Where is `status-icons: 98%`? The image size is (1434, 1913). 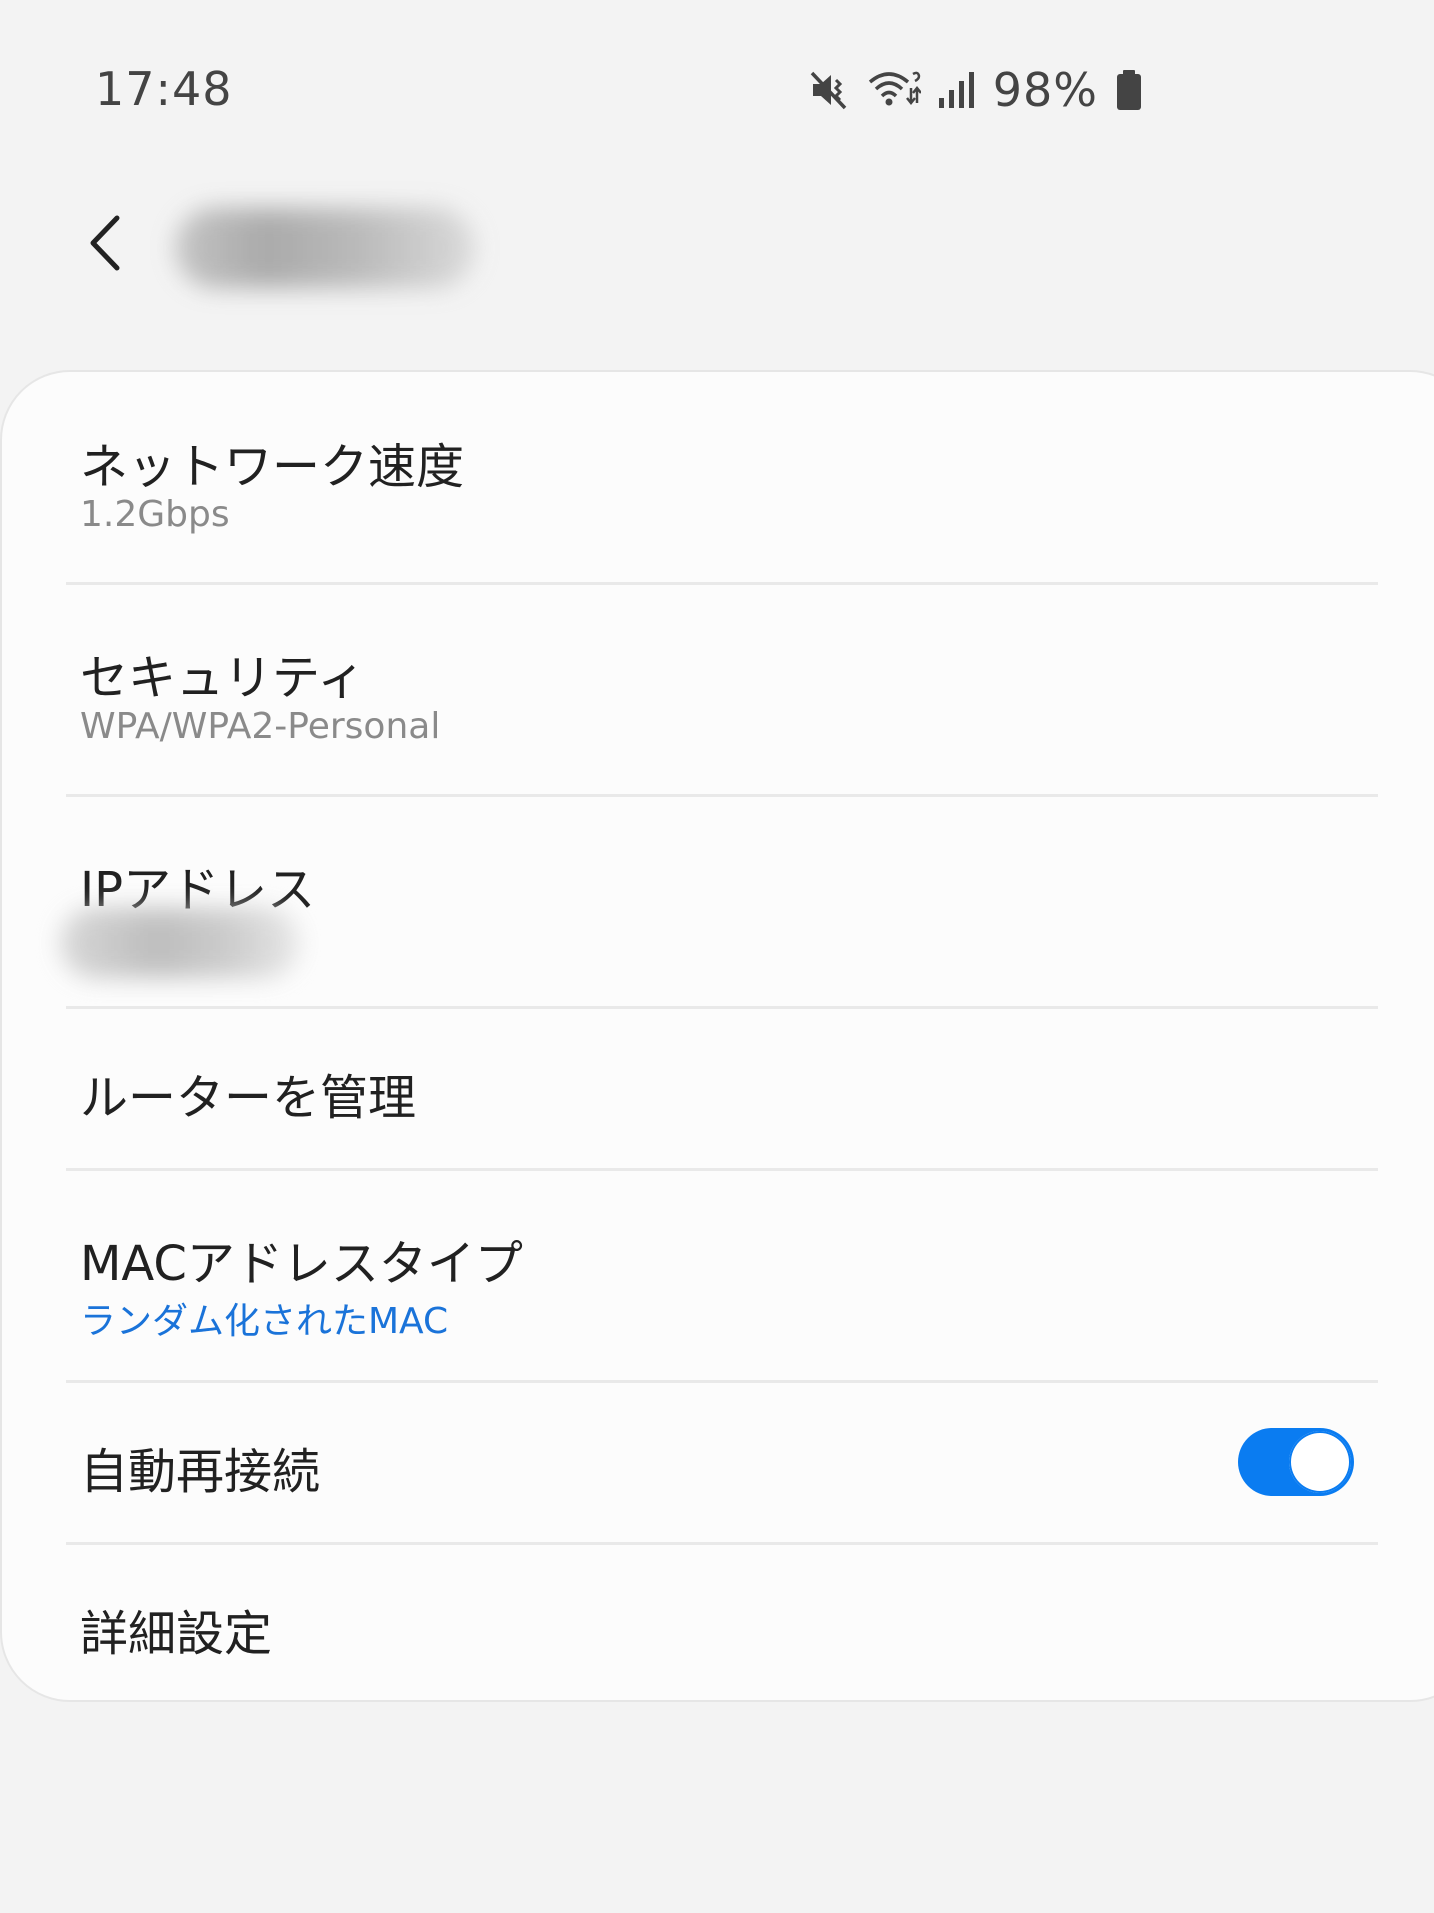
status-icons: 98% is located at coordinates (975, 90).